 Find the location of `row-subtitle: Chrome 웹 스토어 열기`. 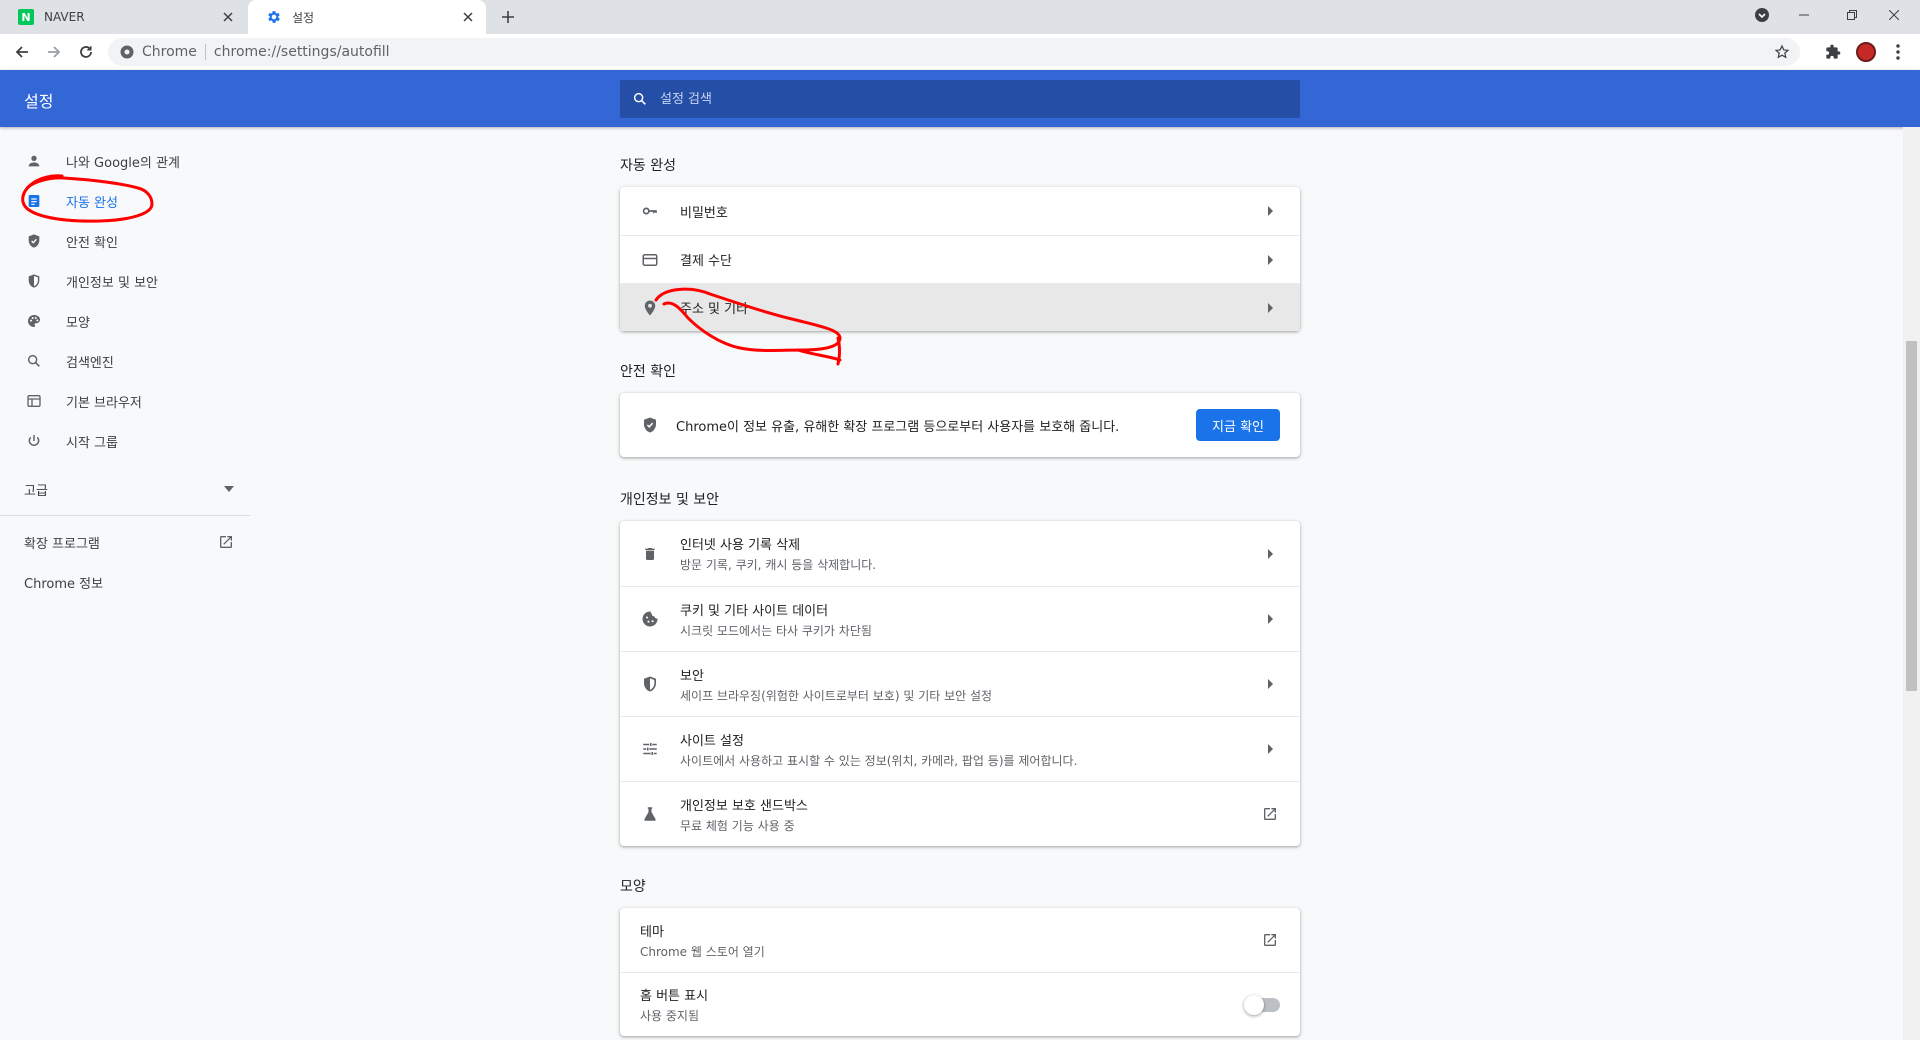

row-subtitle: Chrome 웹 스토어 열기 is located at coordinates (702, 951).